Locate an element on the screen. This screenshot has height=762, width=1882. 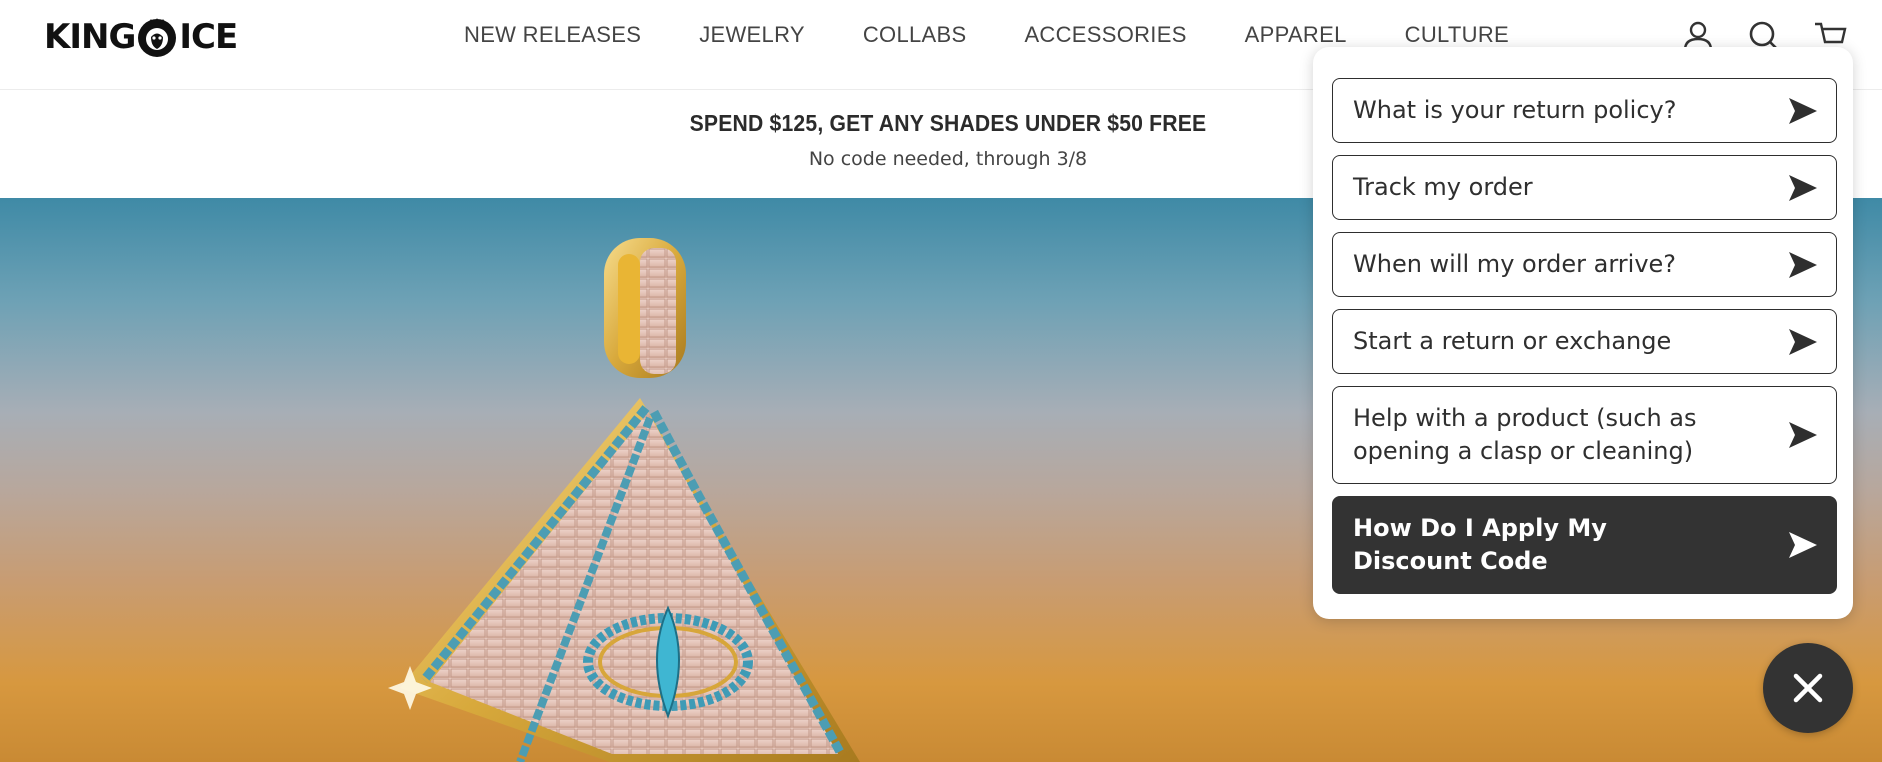
chat-option-track-order: Track my order is located at coordinates (1584, 187).